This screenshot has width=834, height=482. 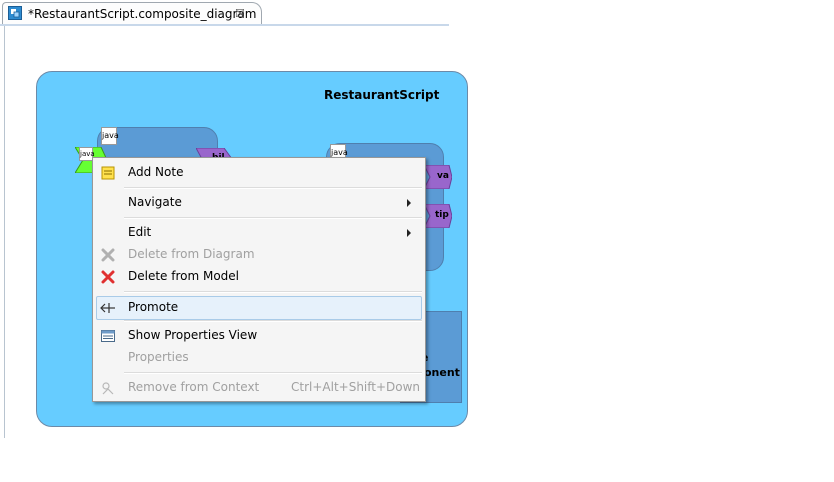 I want to click on menu-item-remove-from-context: Remove from Context Ctrl+Alt+Shift+Down, so click(x=259, y=388).